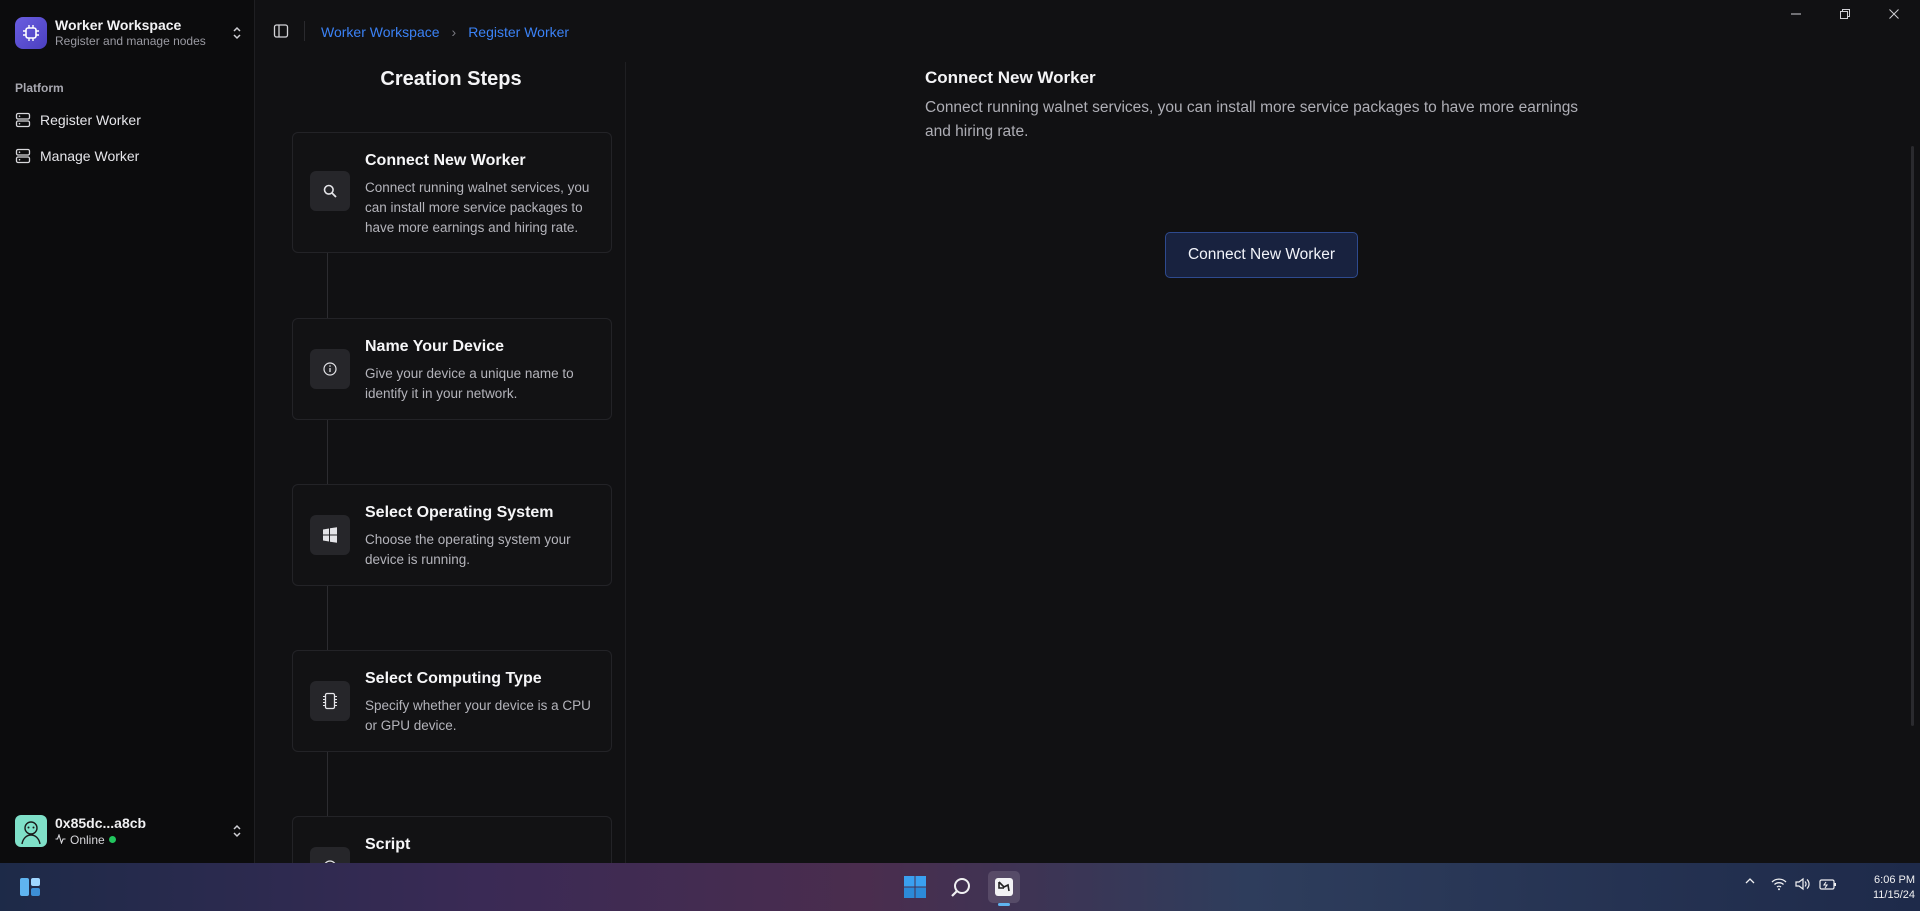  I want to click on app-taskbar-icon, so click(1004, 888).